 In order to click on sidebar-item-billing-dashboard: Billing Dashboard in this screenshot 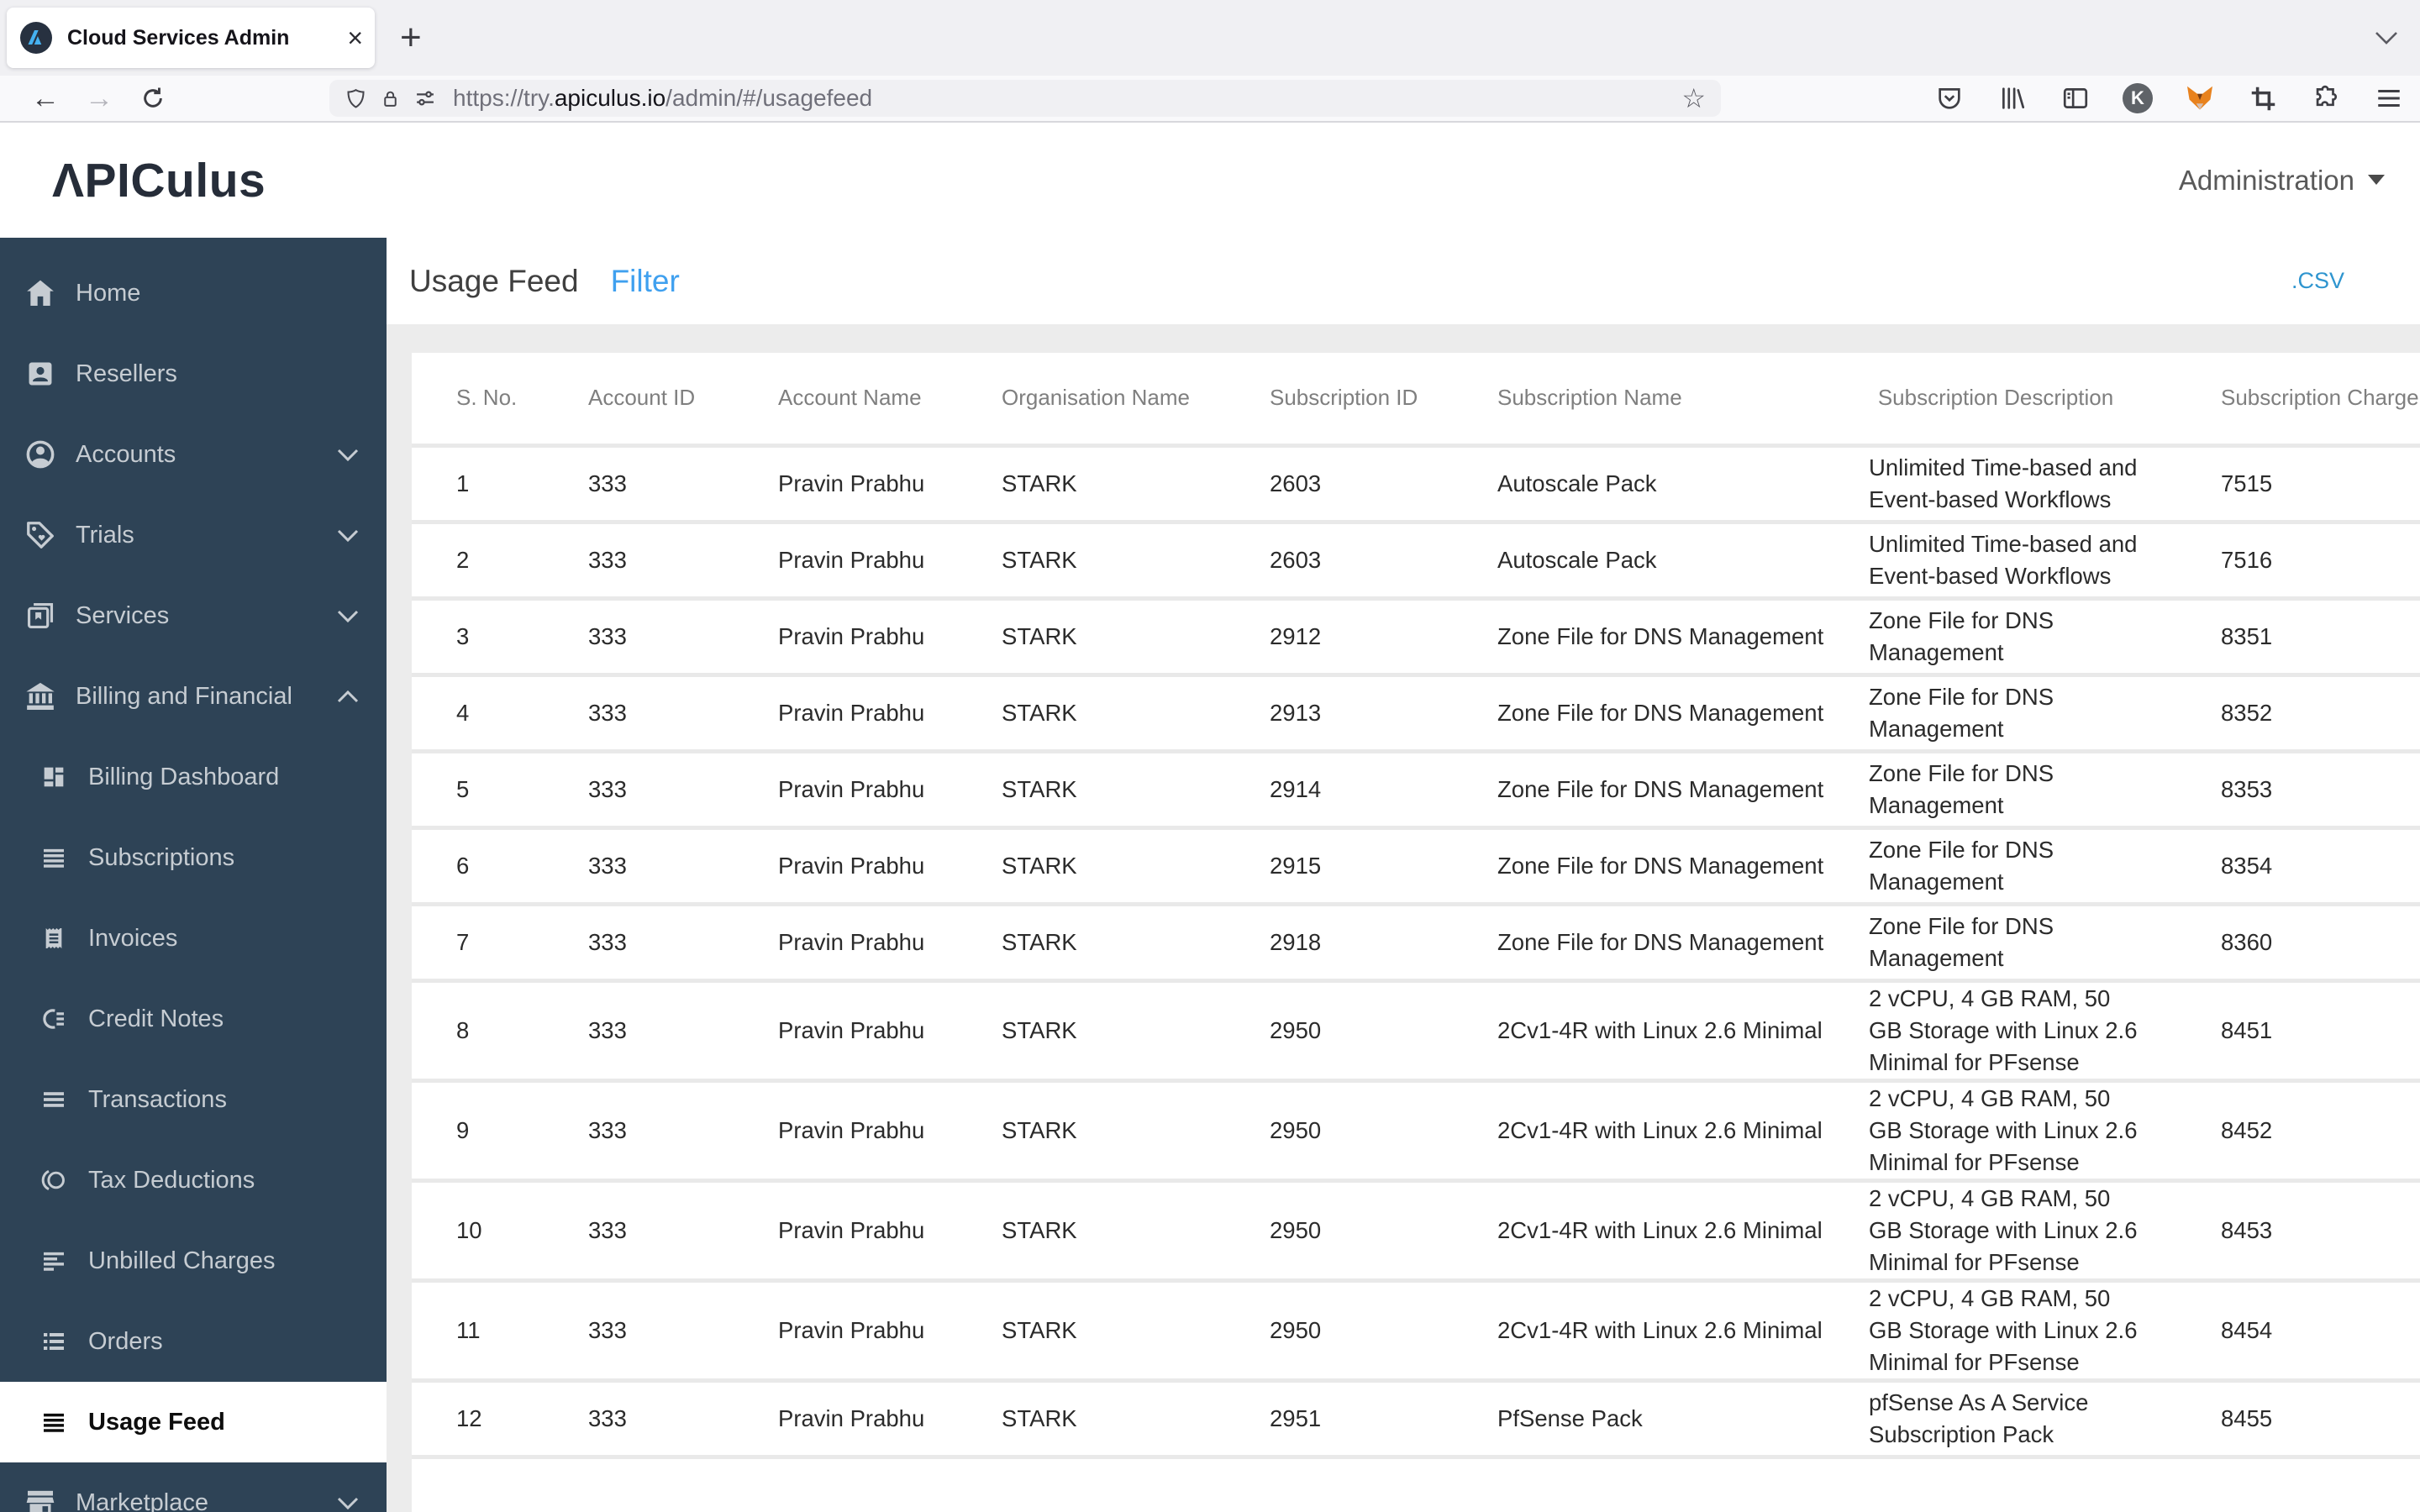, I will do `click(193, 777)`.